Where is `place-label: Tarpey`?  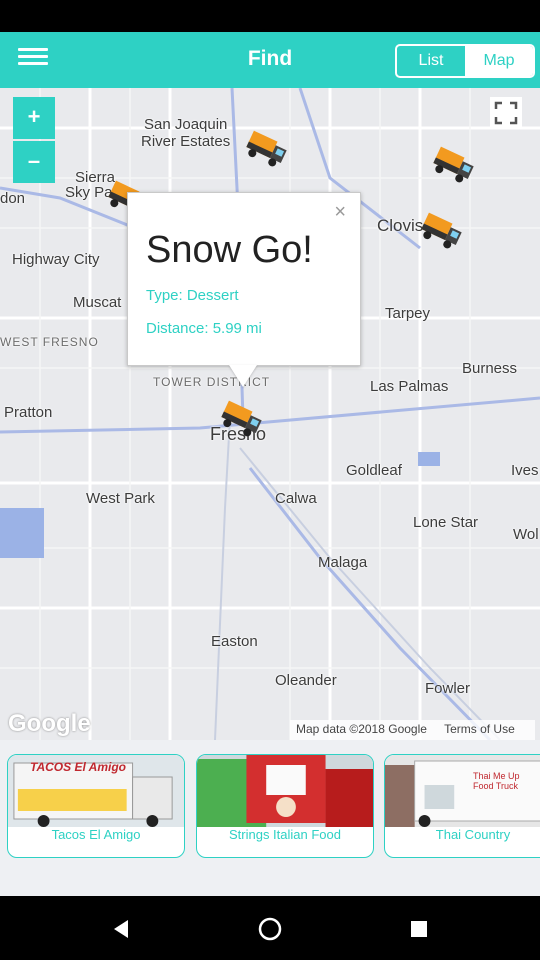
place-label: Tarpey is located at coordinates (408, 313).